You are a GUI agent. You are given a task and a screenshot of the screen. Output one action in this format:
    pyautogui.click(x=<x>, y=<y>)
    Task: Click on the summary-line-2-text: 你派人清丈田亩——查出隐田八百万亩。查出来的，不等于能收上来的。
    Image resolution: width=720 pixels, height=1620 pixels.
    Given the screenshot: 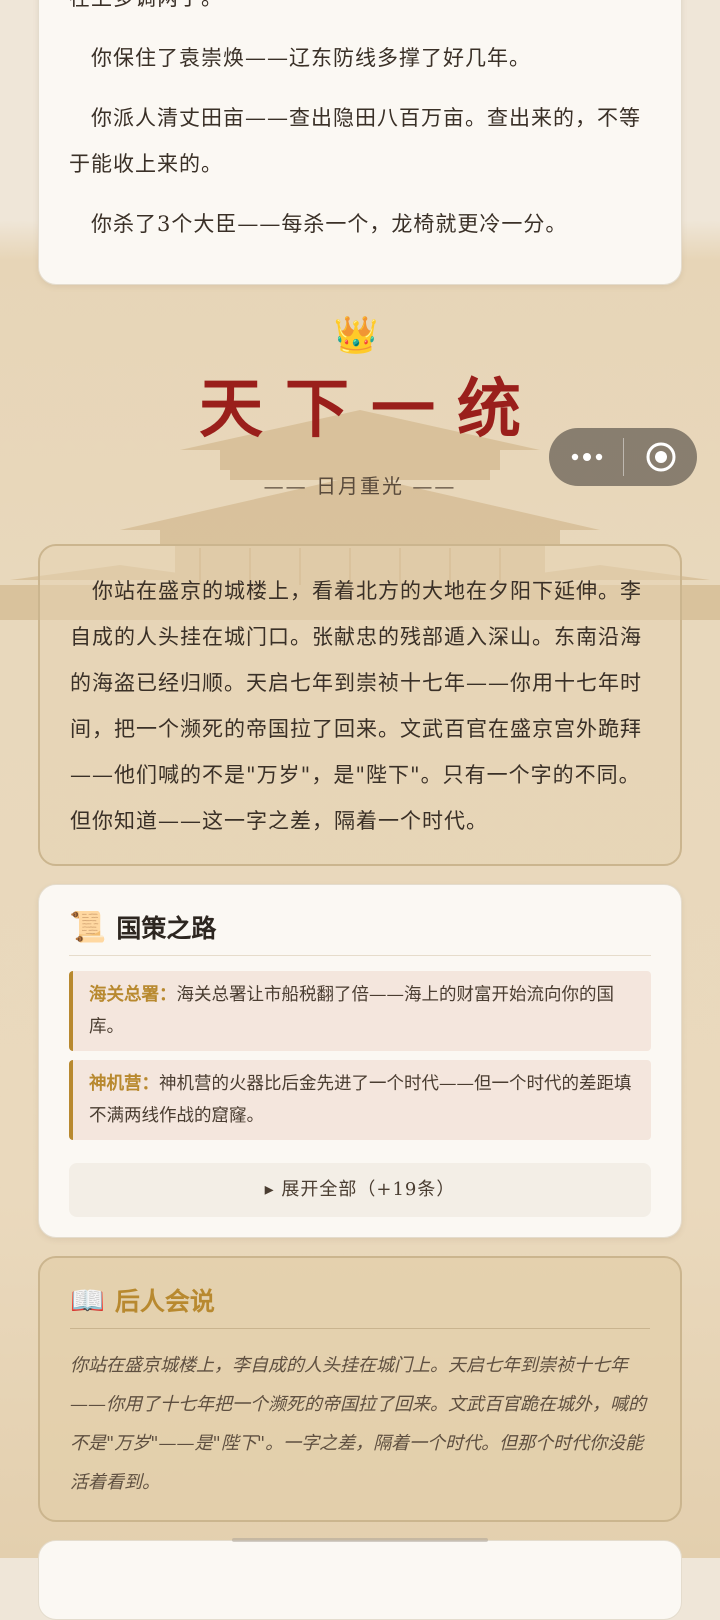 What is the action you would take?
    pyautogui.click(x=355, y=141)
    